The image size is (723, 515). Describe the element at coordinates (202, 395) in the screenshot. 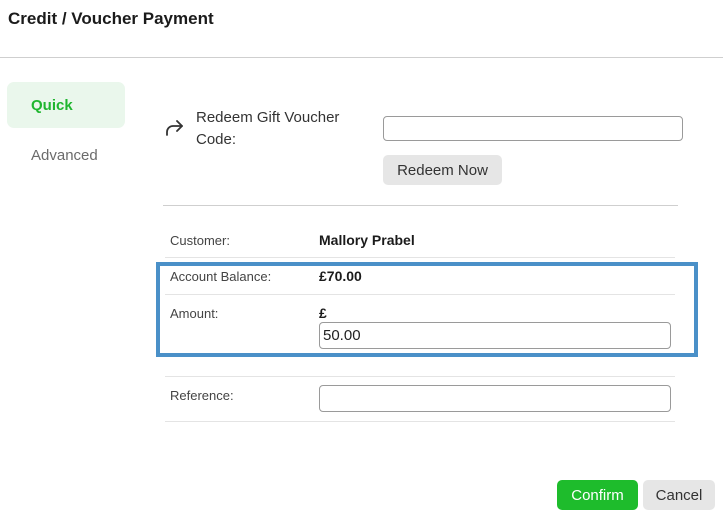

I see `reference-label: Reference:` at that location.